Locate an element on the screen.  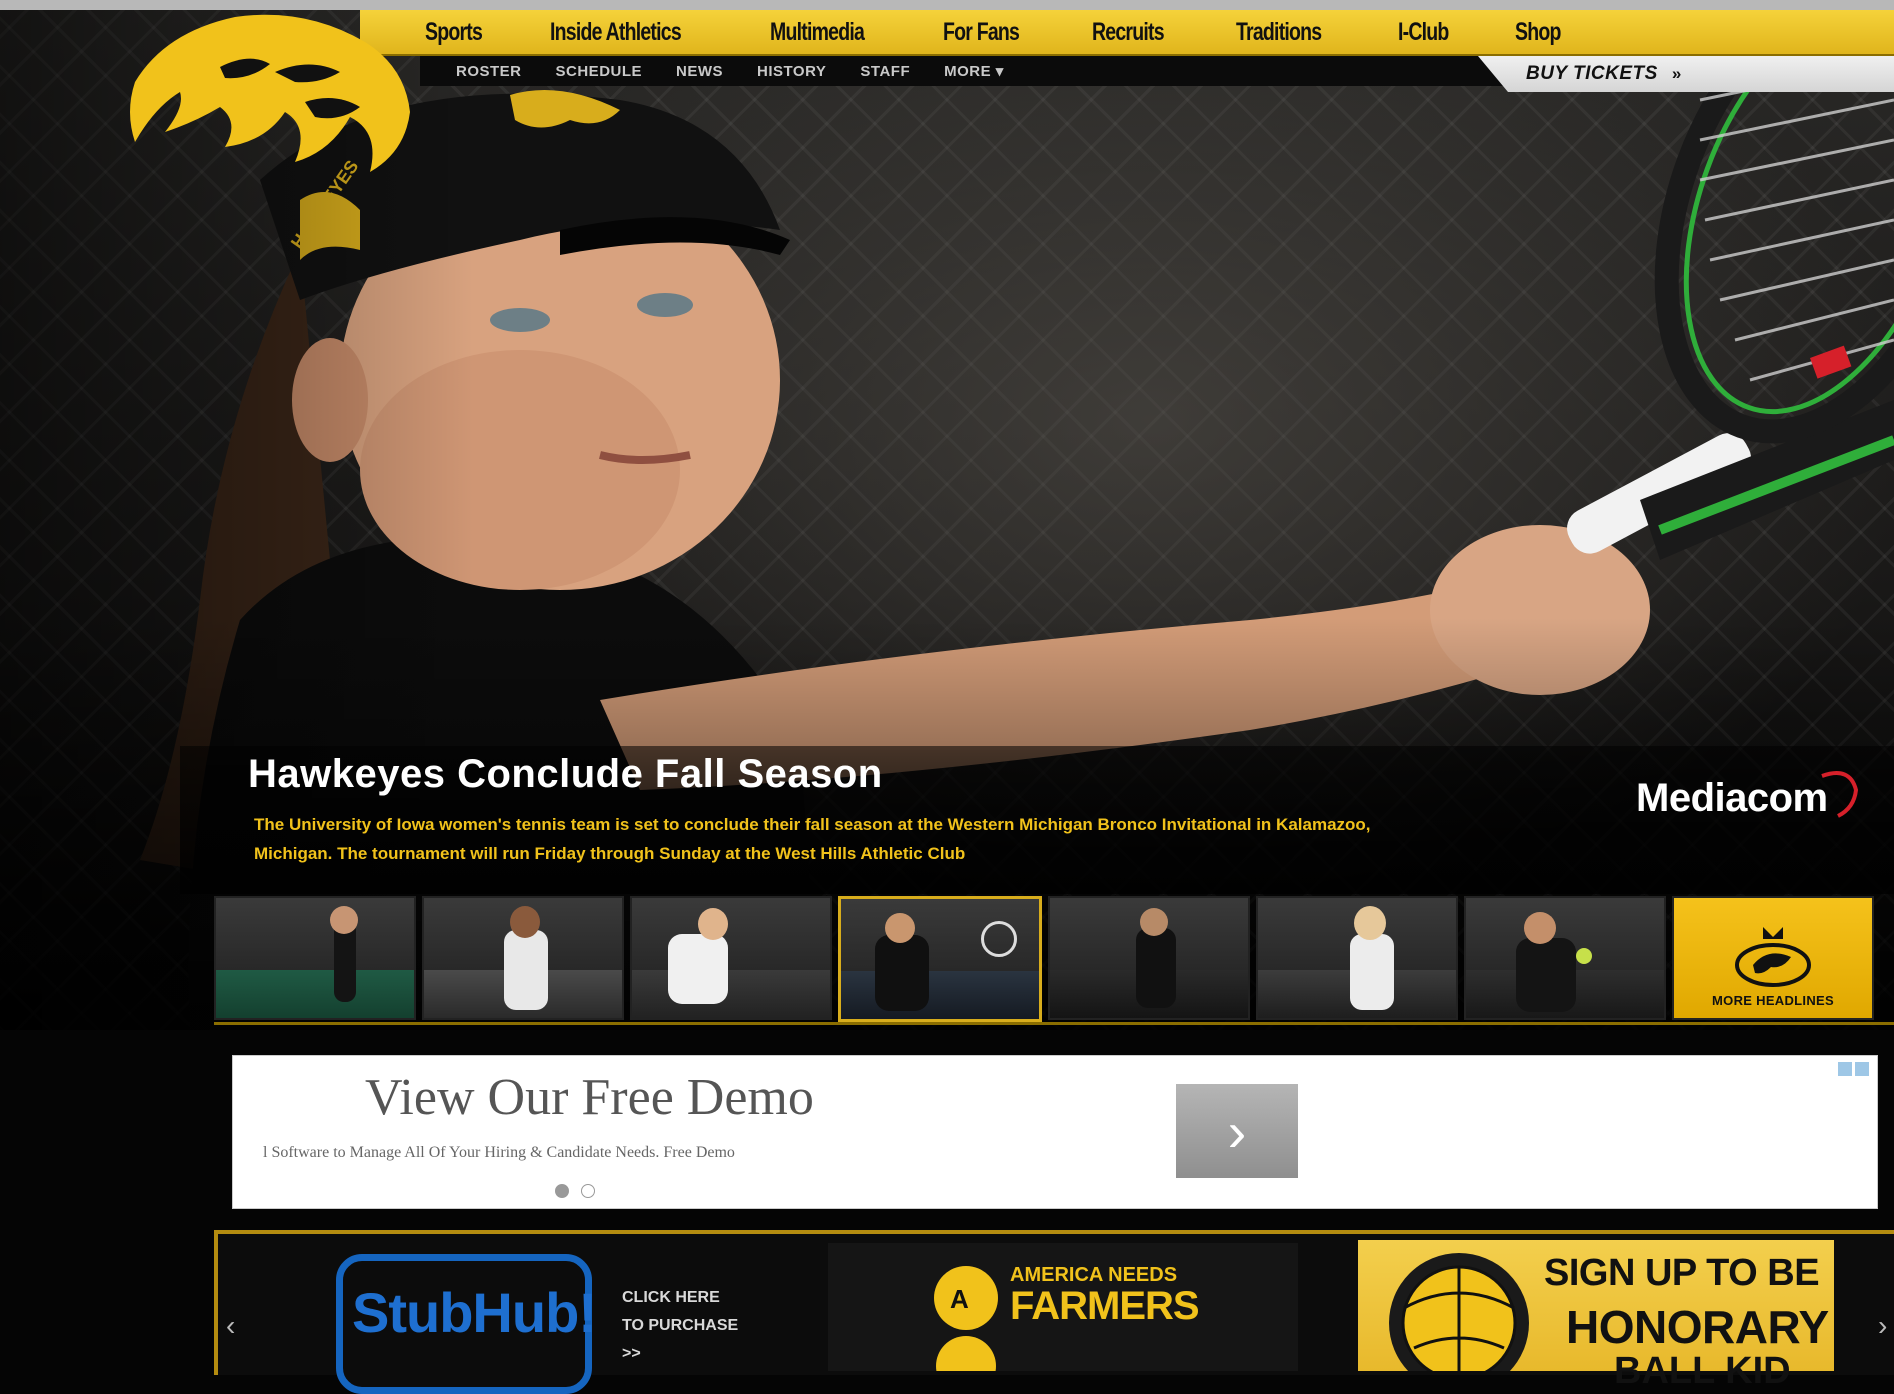
ball-kid-line3: BALL KID is located at coordinates (1702, 1371).